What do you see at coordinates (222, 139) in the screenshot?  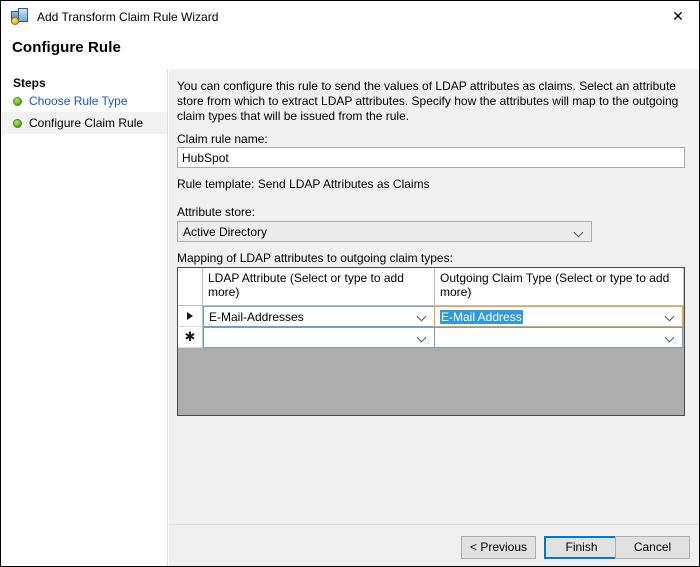 I see `claim-rule-name-label: Claim rule name:` at bounding box center [222, 139].